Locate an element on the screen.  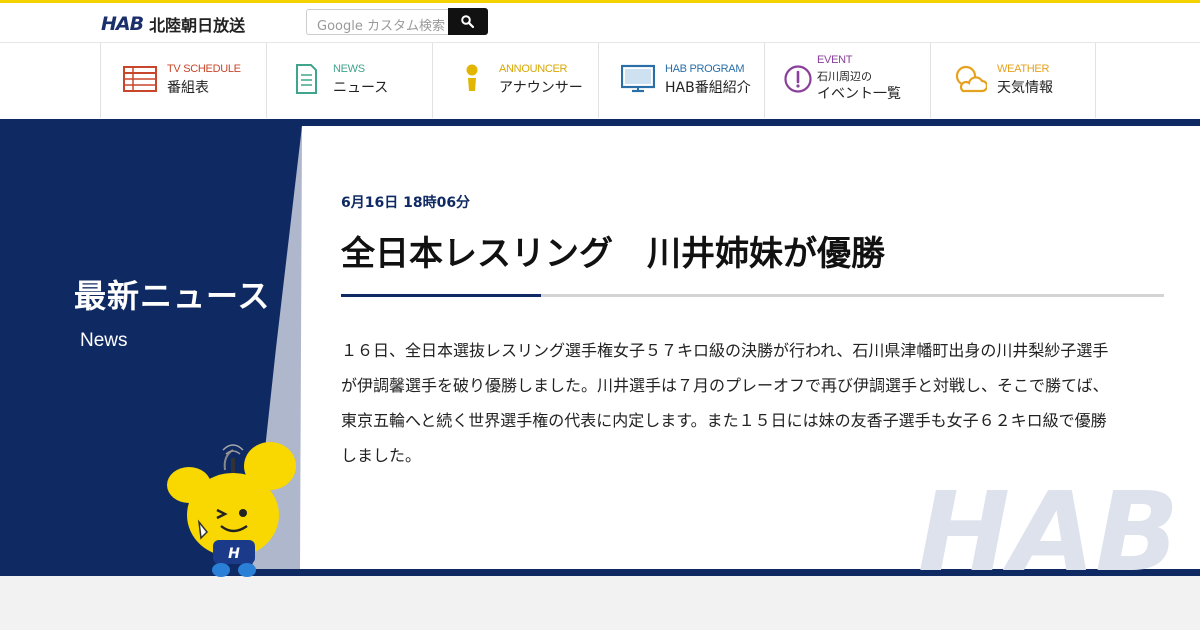
weather-icon is located at coordinates (971, 79).